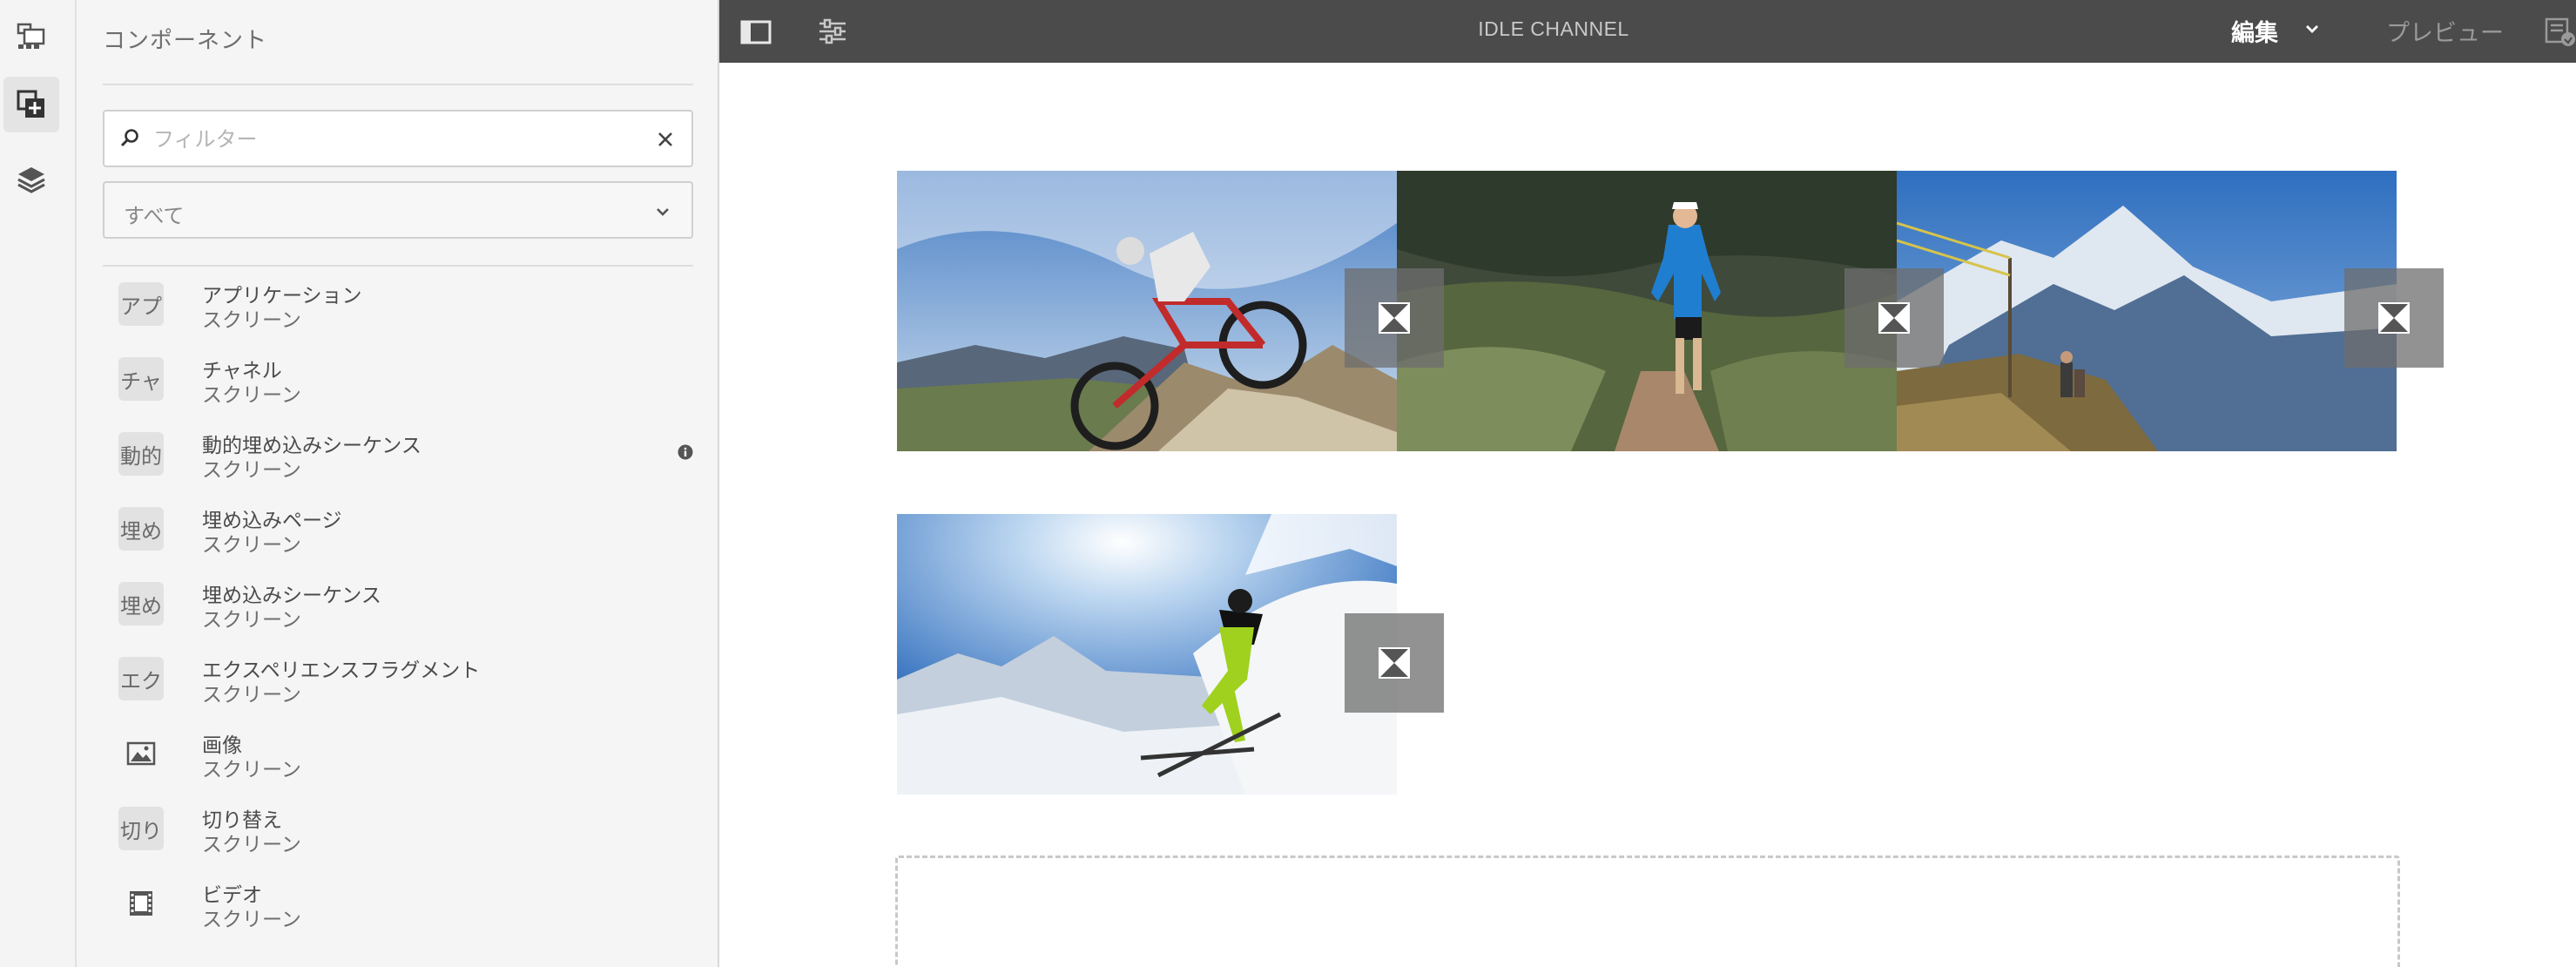 The height and width of the screenshot is (967, 2576). What do you see at coordinates (398, 384) in the screenshot?
I see `component-item-channel: チャ チャネル スクリーン` at bounding box center [398, 384].